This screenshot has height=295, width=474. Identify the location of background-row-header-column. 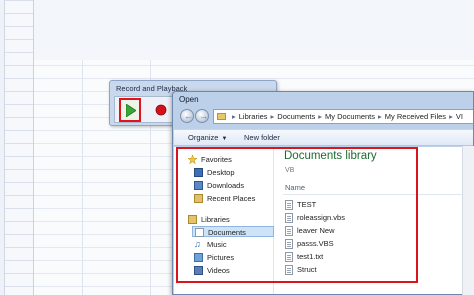
(17, 147).